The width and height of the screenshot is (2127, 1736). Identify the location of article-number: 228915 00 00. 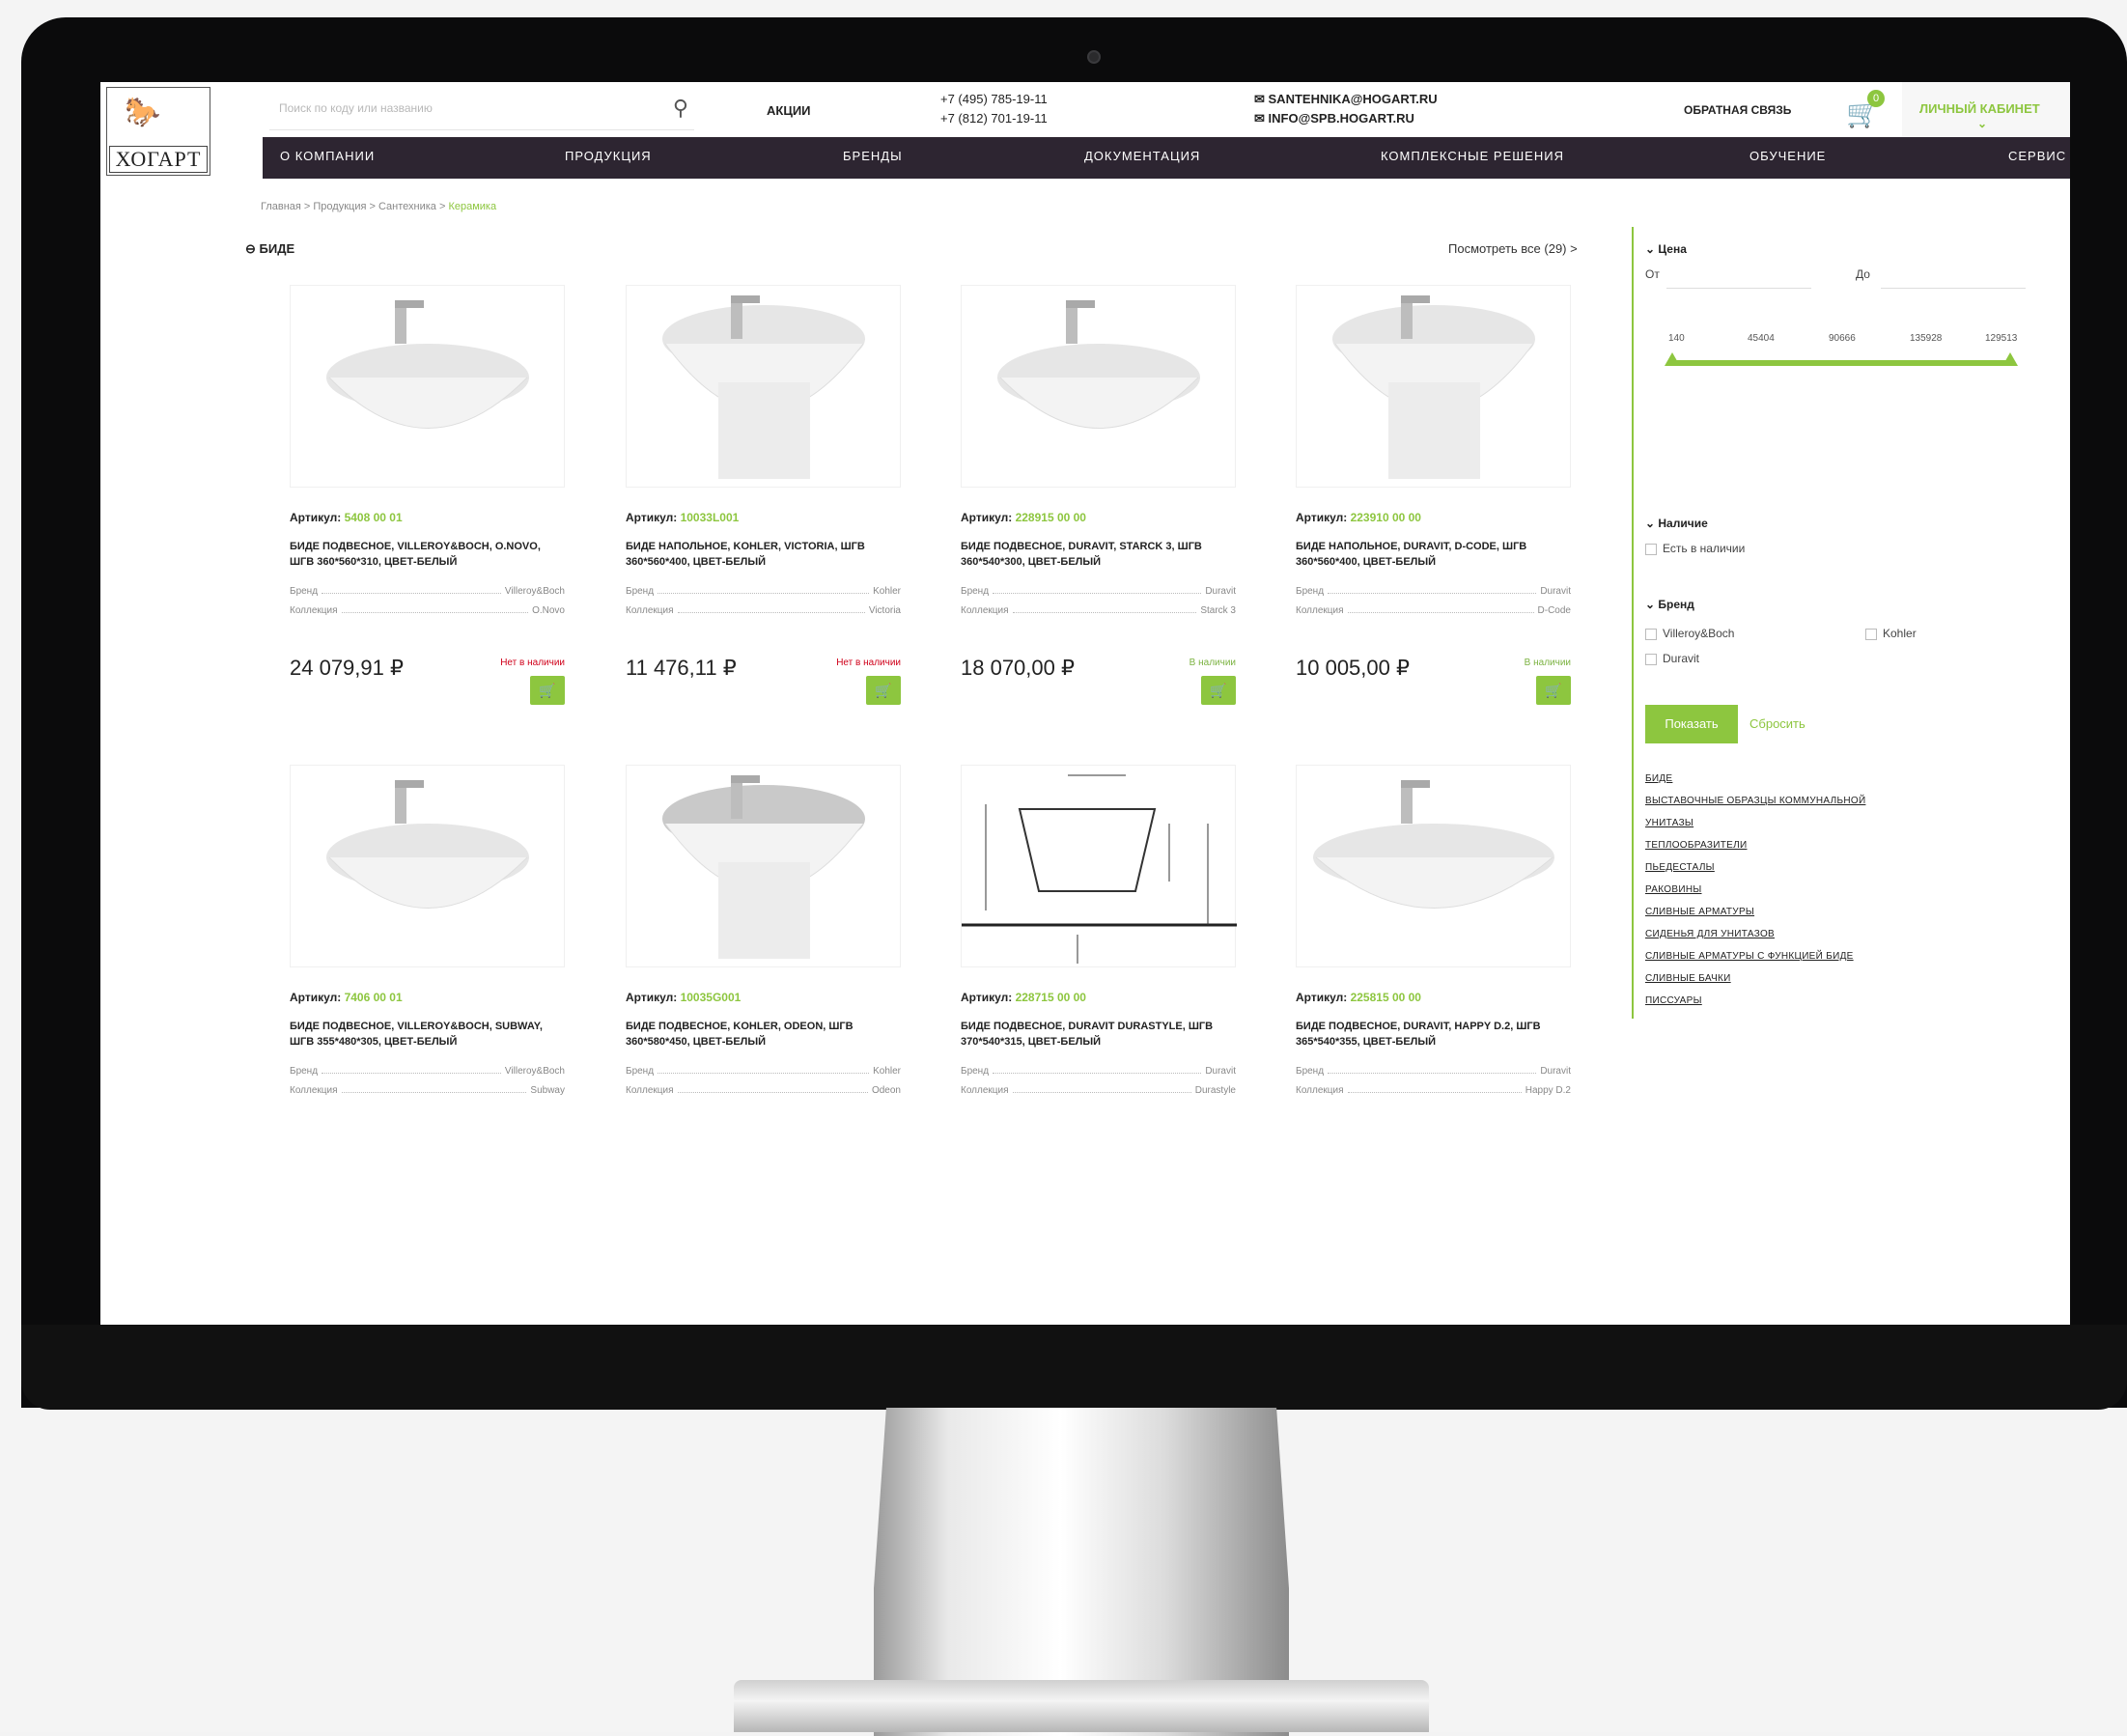
(1051, 517).